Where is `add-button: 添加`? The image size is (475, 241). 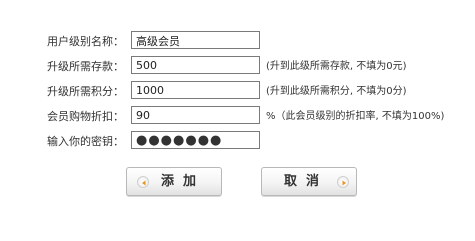
add-button: 添加 is located at coordinates (174, 181).